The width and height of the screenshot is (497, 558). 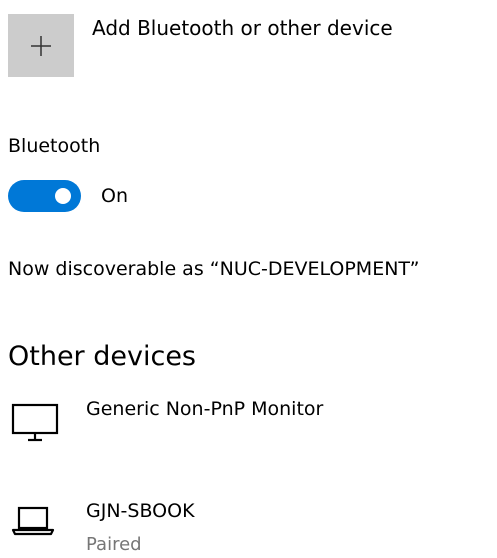 I want to click on bluetooth-toggle-row: On, so click(x=68, y=196).